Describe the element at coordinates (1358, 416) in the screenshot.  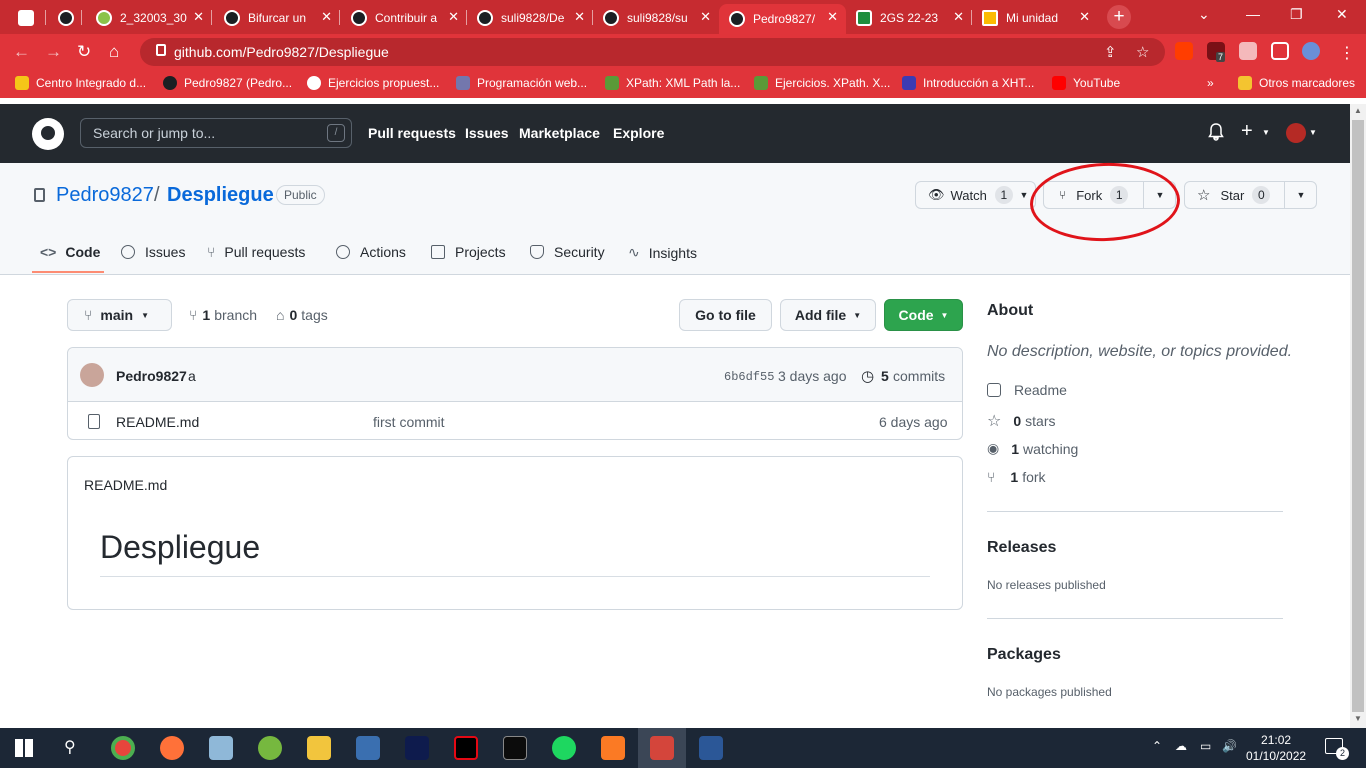
I see `scrollbar-thumb` at that location.